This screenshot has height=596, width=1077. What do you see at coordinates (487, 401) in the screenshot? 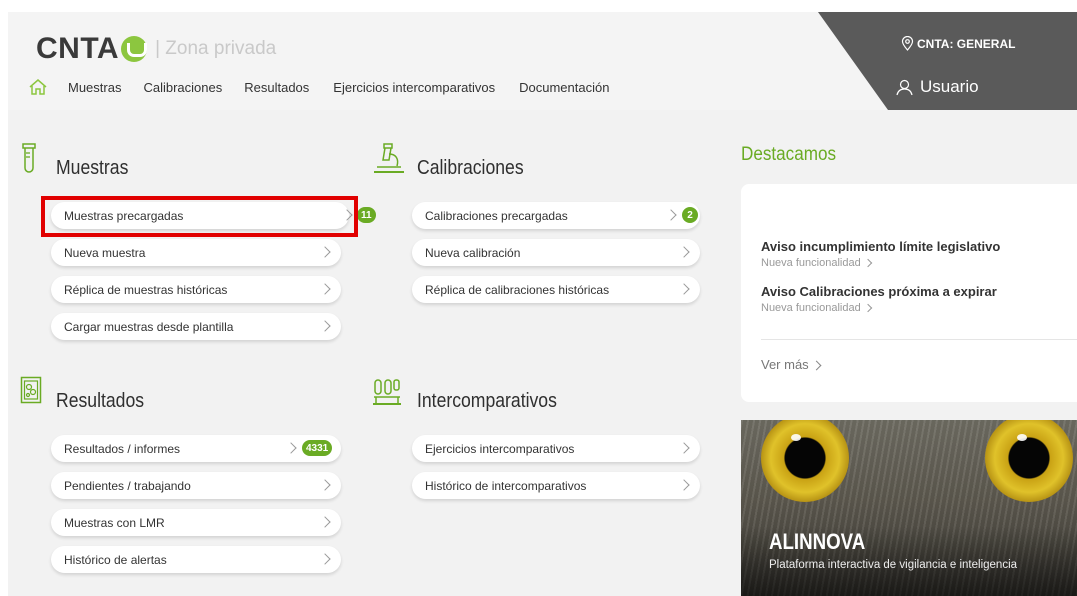
I see `section-title-intercomparativos: Intercomparativos` at bounding box center [487, 401].